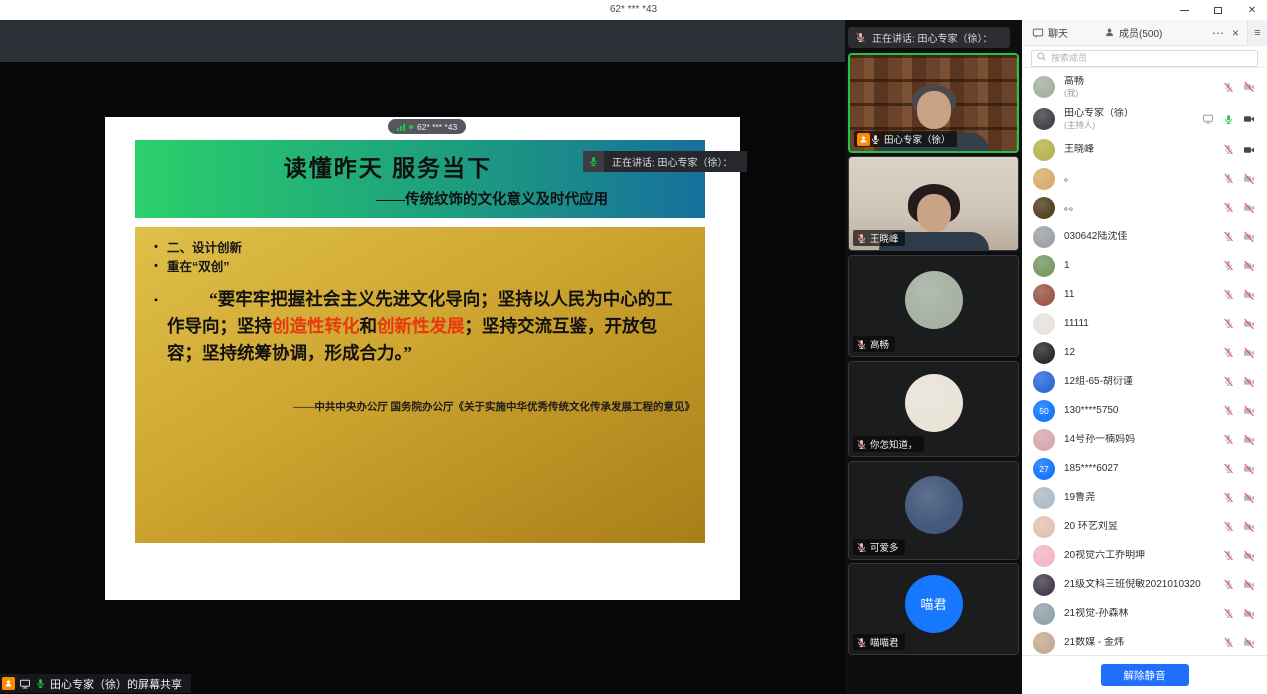 Image resolution: width=1267 pixels, height=694 pixels. Describe the element at coordinates (1098, 381) in the screenshot. I see `member-name: 12组-65-胡衍谨` at that location.